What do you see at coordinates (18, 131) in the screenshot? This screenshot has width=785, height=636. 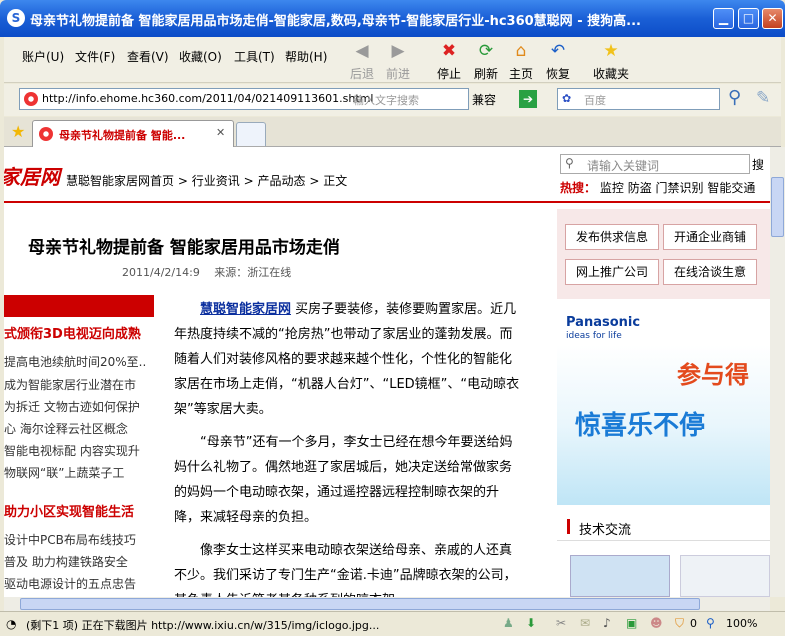 I see `favorite-star-icon: ★` at bounding box center [18, 131].